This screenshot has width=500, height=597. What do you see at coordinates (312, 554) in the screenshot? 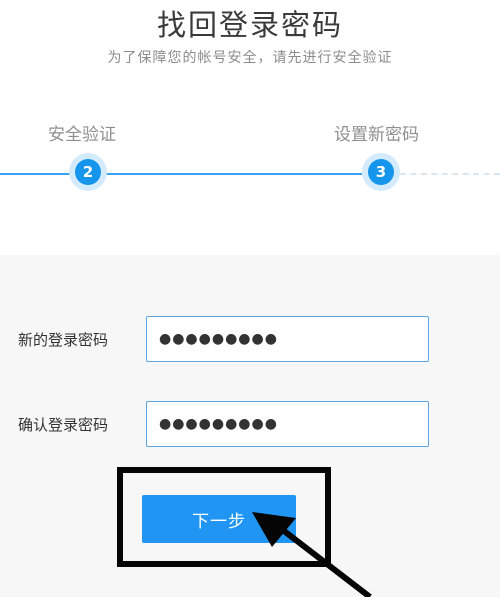
I see `pointer-arrow-icon` at bounding box center [312, 554].